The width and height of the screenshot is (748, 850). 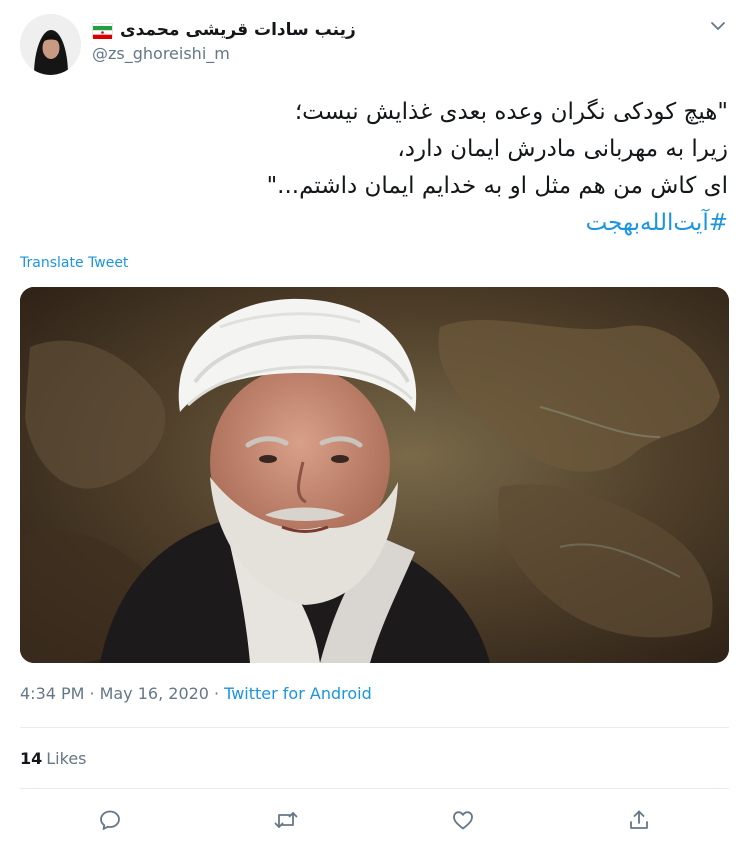 I want to click on tweet-source-link: Twitter for Android, so click(x=298, y=693).